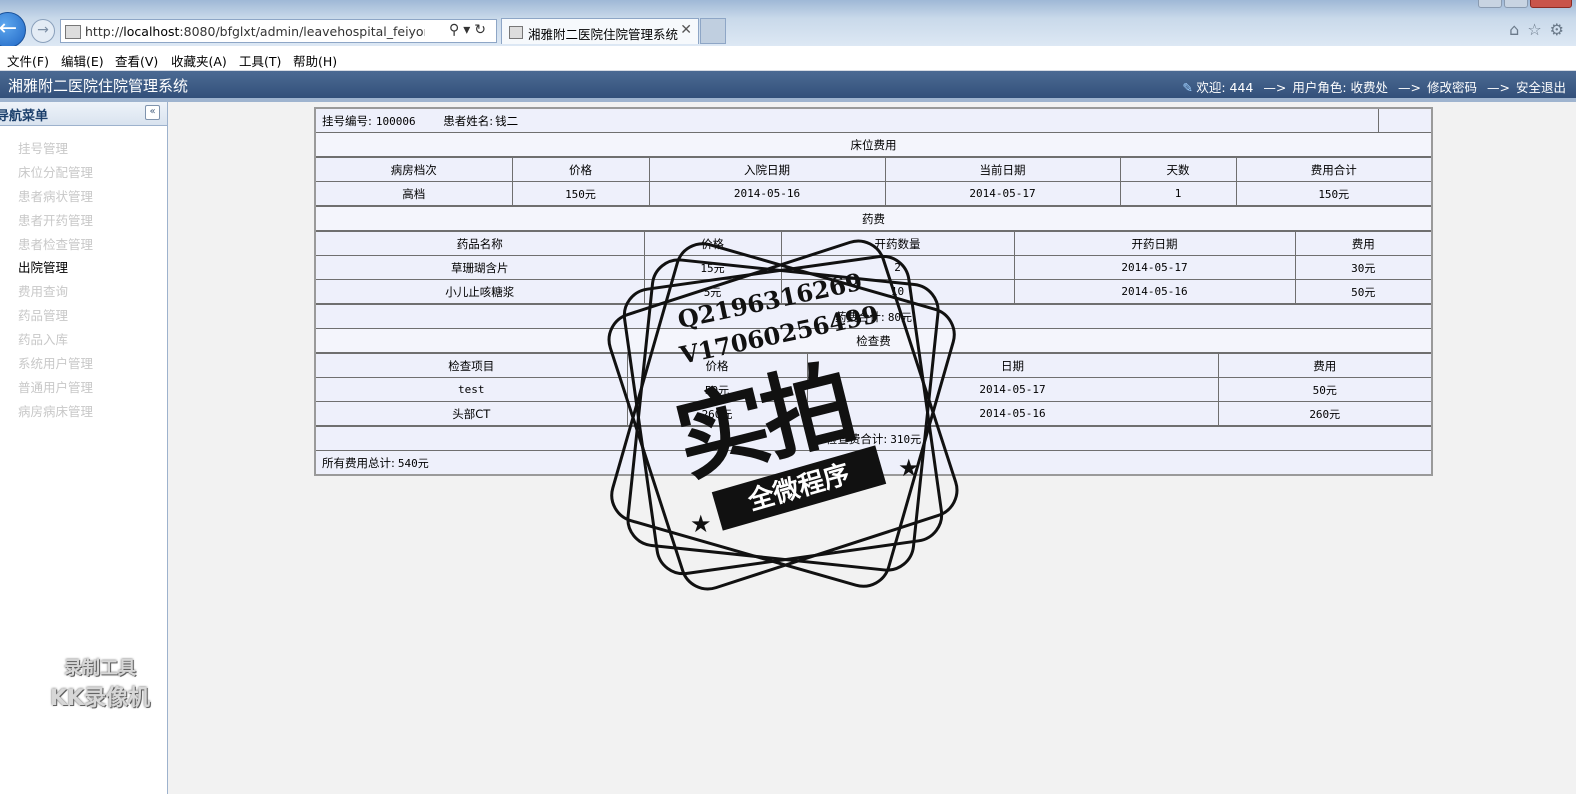  Describe the element at coordinates (873, 365) in the screenshot. I see `table-header-row: 检查项目 价格 日期 费用` at that location.